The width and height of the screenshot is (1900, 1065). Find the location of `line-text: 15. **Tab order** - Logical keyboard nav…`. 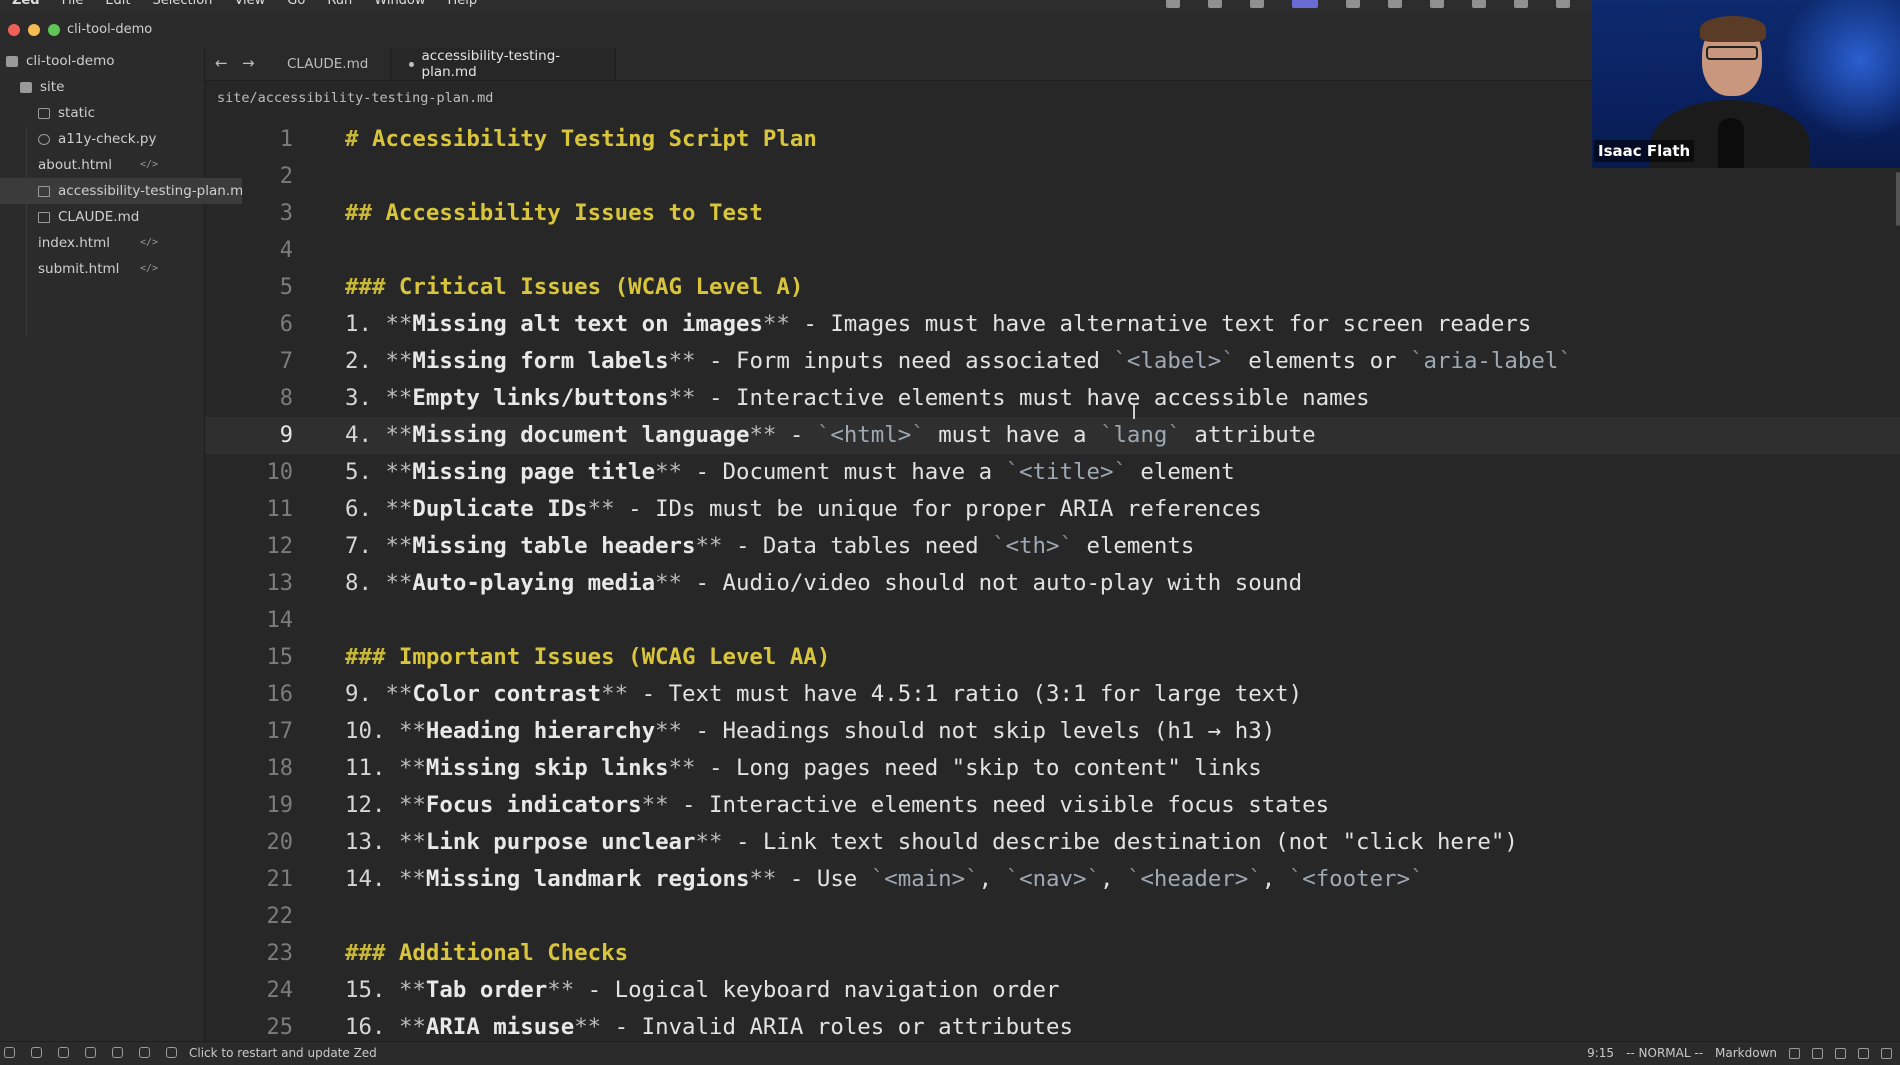

line-text: 15. **Tab order** - Logical keyboard nav… is located at coordinates (702, 990).